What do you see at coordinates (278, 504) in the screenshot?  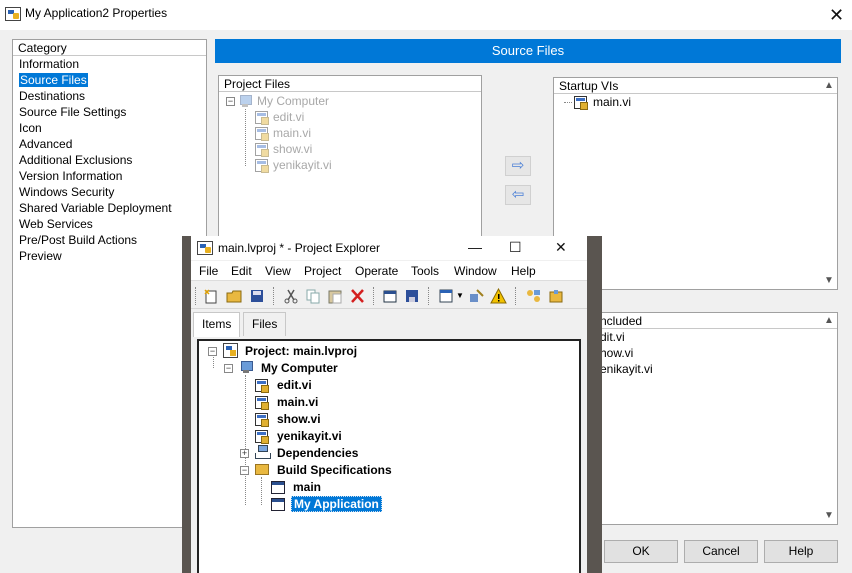 I see `build-spec-icon` at bounding box center [278, 504].